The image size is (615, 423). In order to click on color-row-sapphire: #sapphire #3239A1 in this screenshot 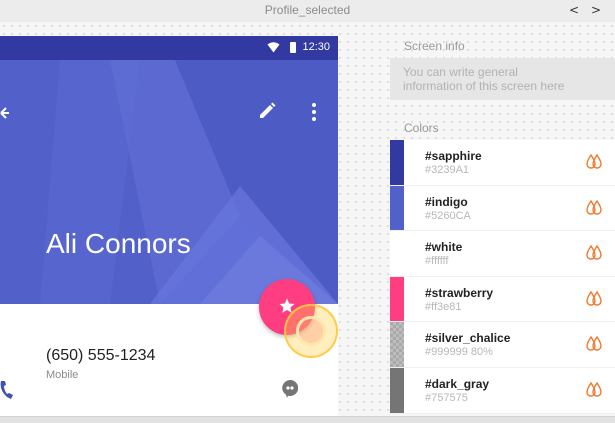, I will do `click(502, 163)`.